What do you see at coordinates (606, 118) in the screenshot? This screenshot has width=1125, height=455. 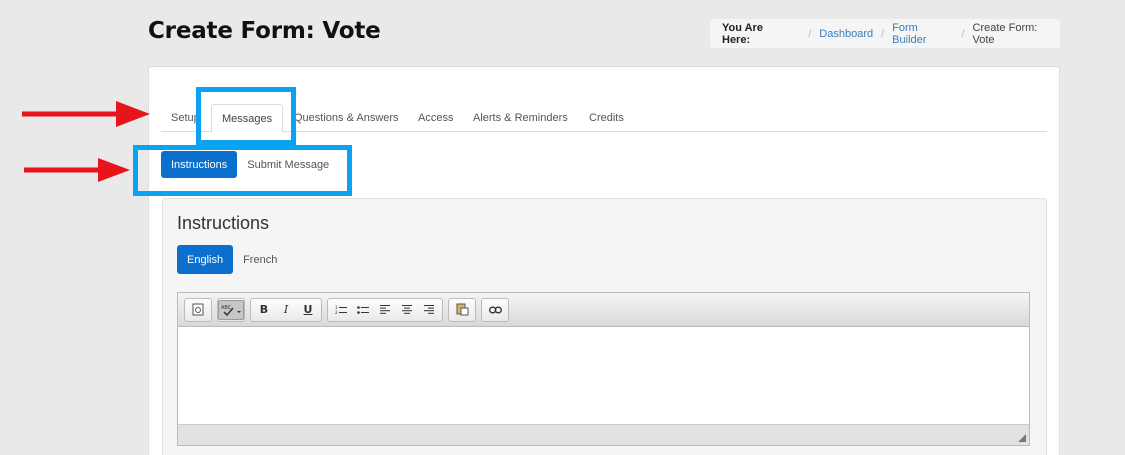 I see `tab-credits: Credits` at bounding box center [606, 118].